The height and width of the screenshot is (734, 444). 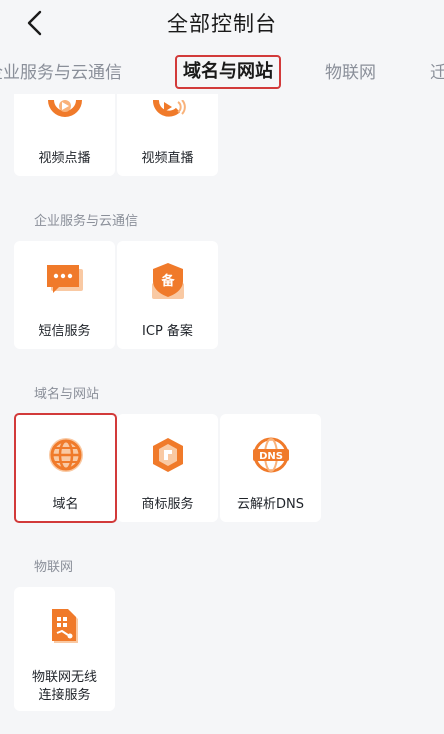 I want to click on card-live-streaming: 视频直播, so click(x=167, y=135).